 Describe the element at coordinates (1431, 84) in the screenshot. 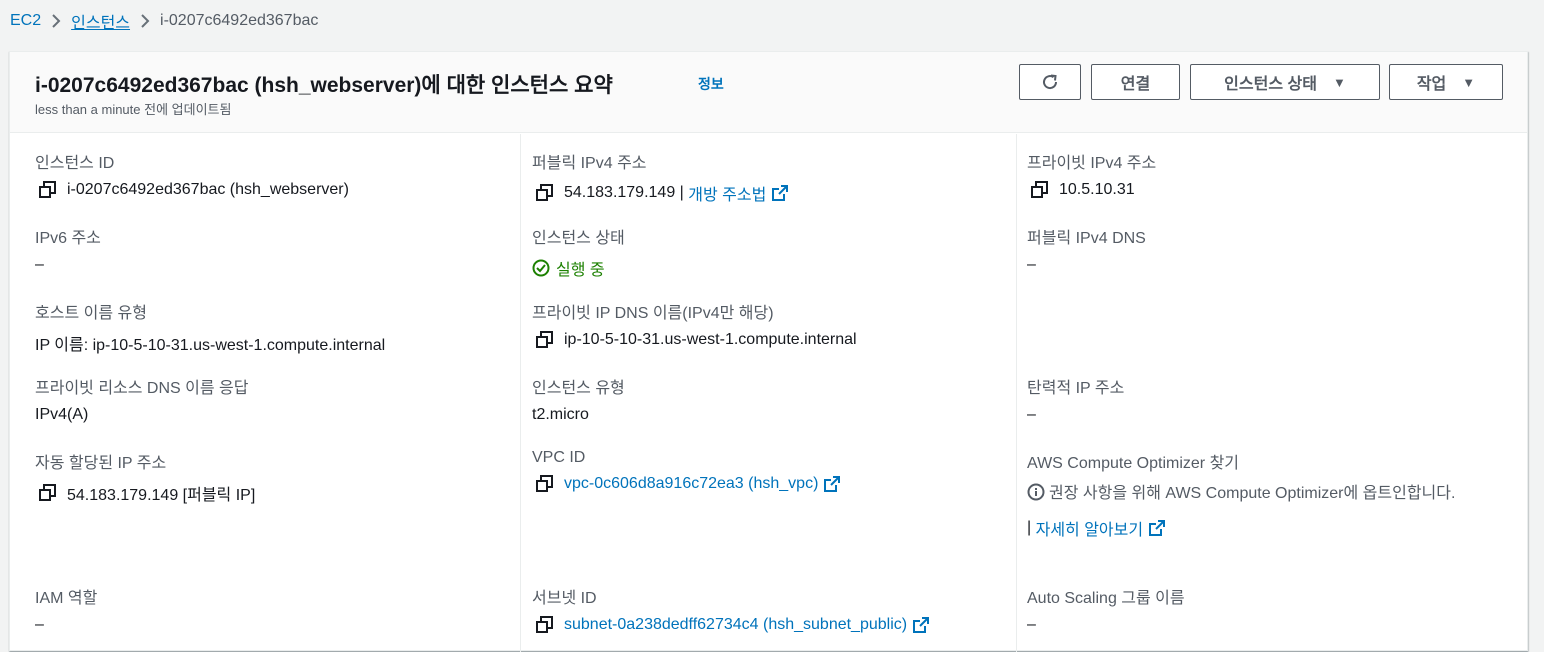

I see `actions-label: 작업` at that location.